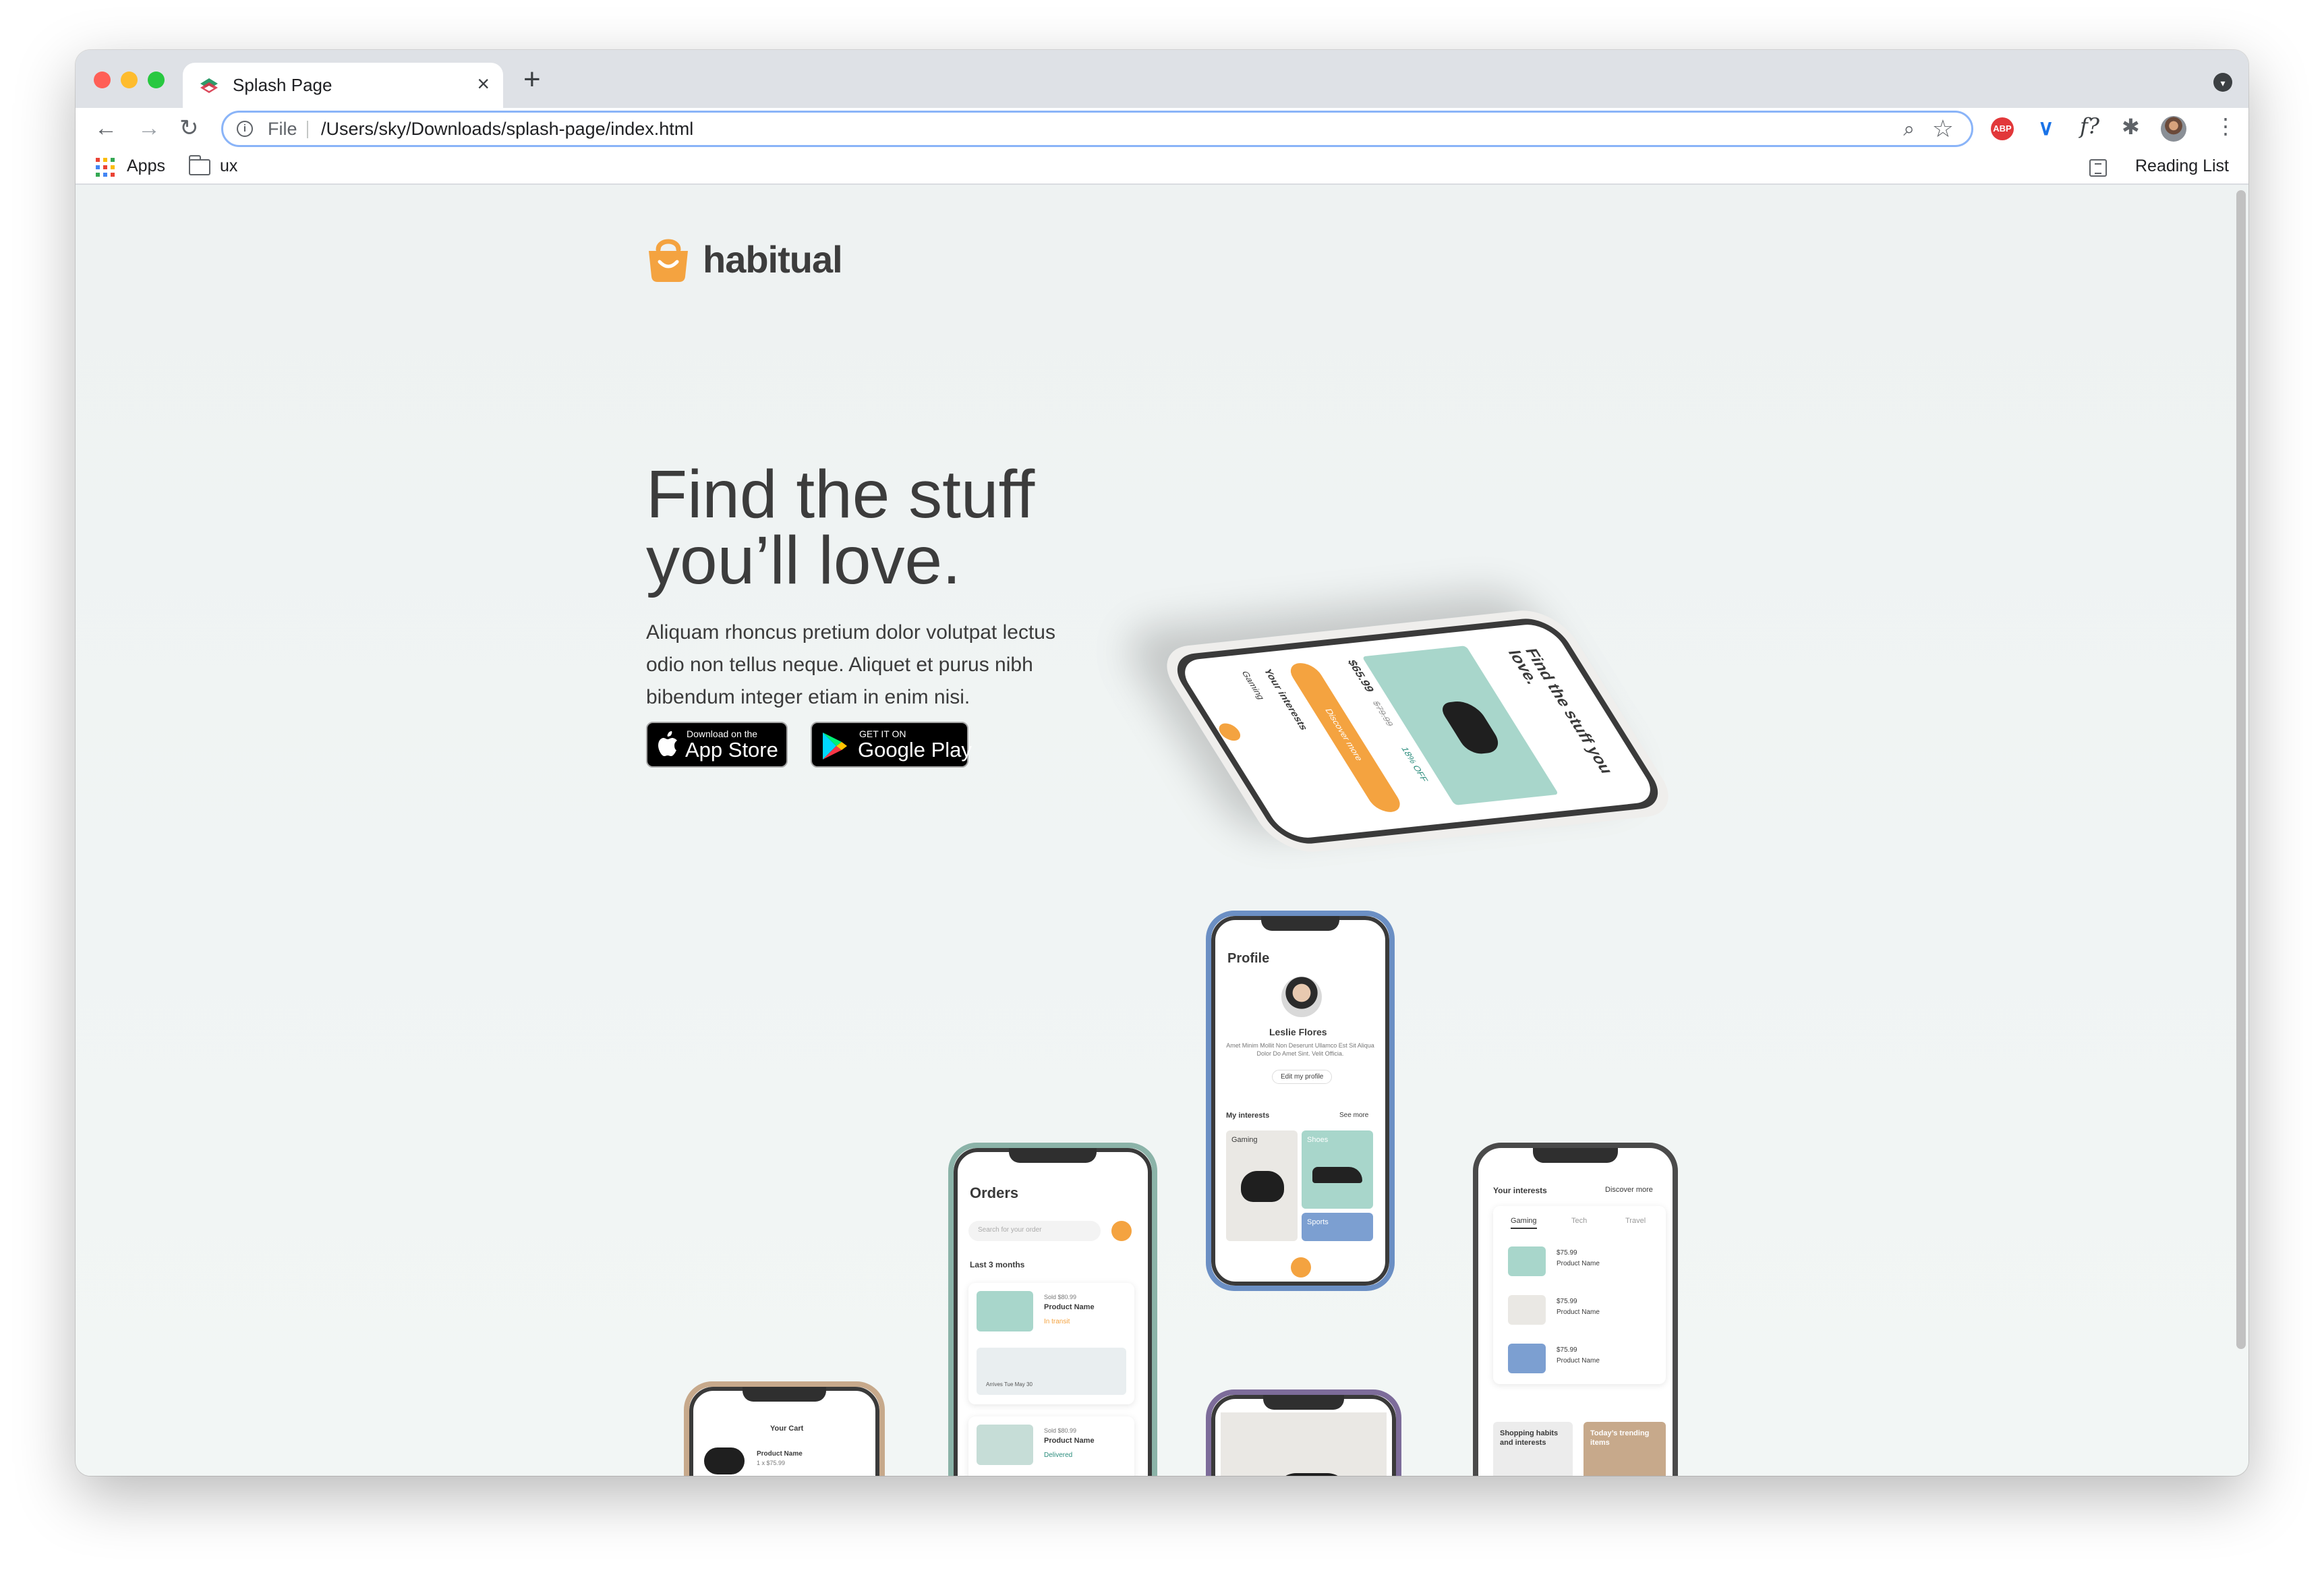 This screenshot has height=1577, width=2324. What do you see at coordinates (103, 79) in the screenshot?
I see `close-window-button` at bounding box center [103, 79].